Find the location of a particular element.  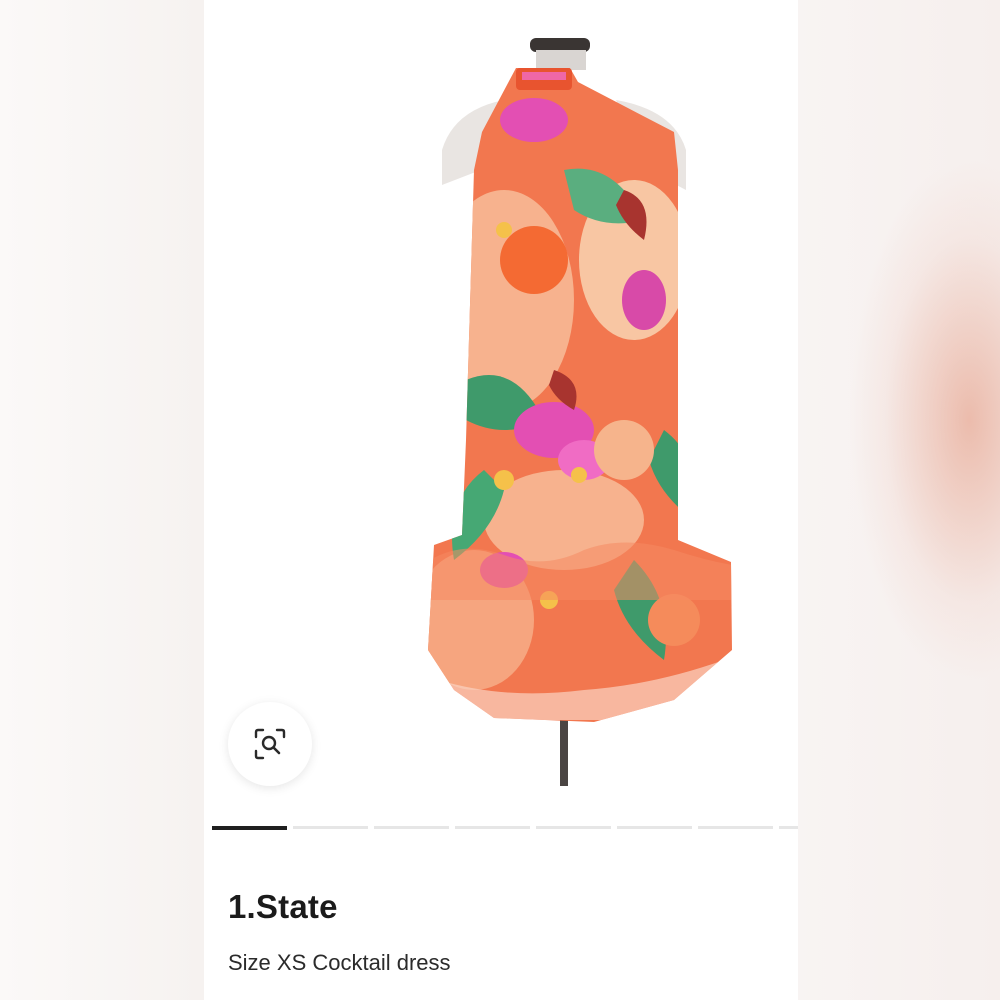

item-description: Size XS Cocktail dress is located at coordinates (339, 962).